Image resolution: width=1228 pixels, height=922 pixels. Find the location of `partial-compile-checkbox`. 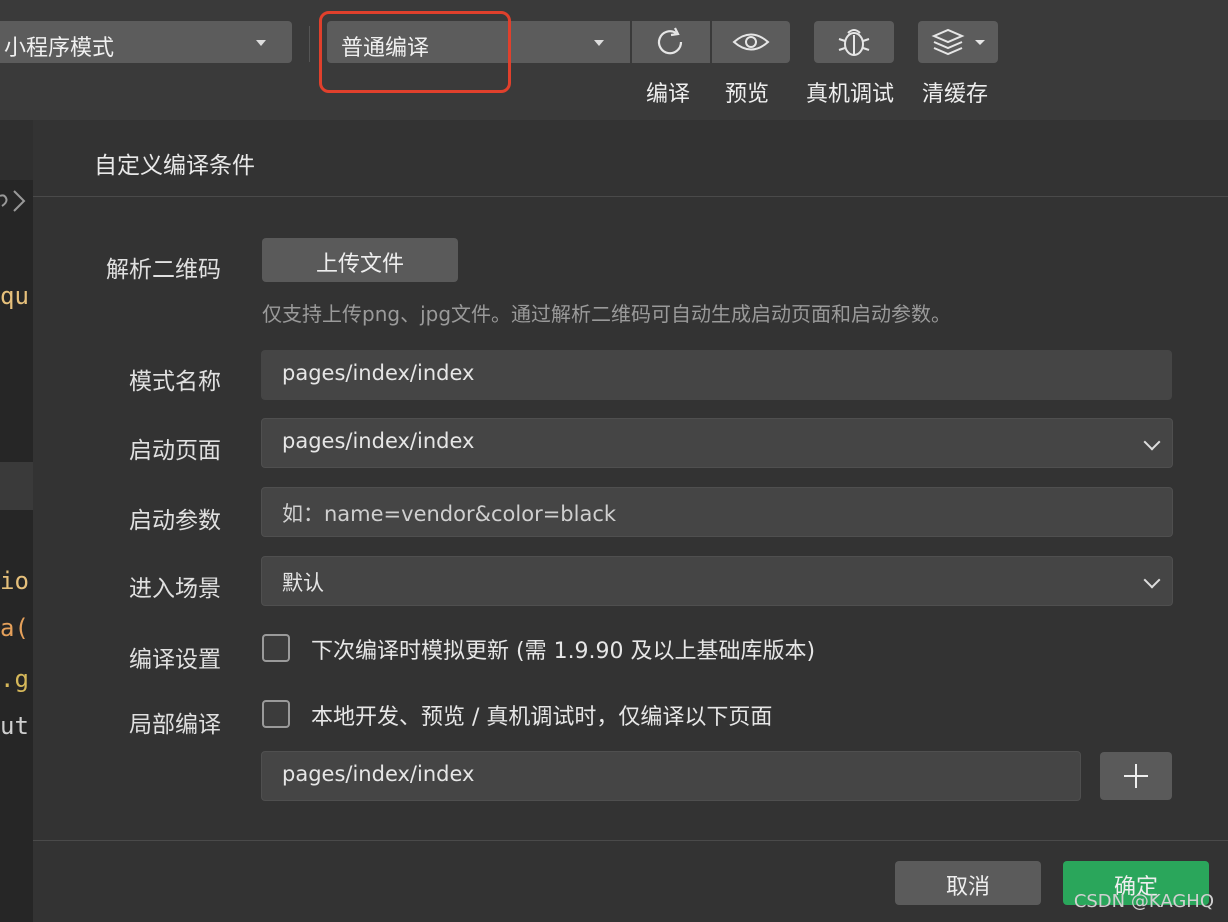

partial-compile-checkbox is located at coordinates (276, 714).